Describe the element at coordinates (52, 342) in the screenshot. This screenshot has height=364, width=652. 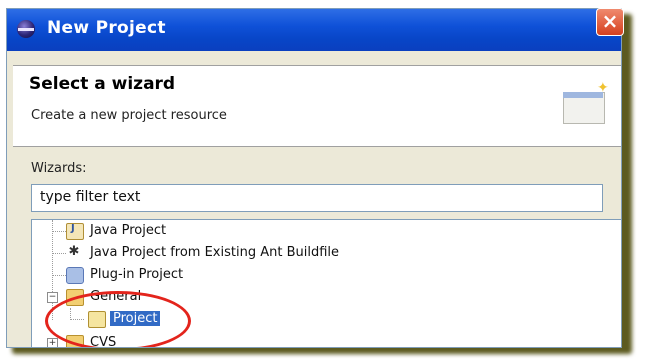
I see `expand-icon: +` at that location.